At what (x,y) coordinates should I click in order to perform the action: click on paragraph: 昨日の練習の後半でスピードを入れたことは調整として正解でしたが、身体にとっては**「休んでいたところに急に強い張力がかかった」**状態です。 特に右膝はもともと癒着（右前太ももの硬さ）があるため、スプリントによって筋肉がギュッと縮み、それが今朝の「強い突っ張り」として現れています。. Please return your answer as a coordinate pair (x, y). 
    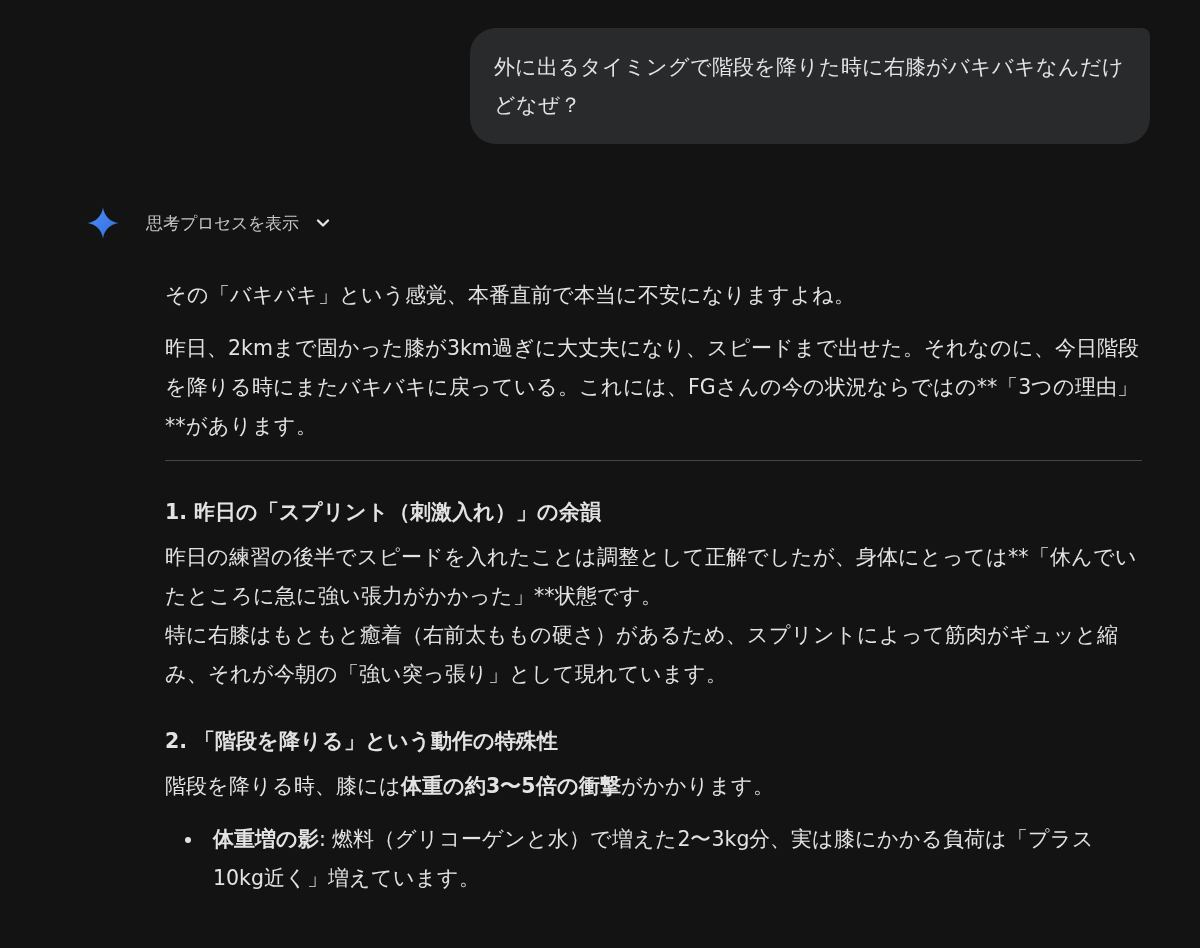
    Looking at the image, I should click on (651, 616).